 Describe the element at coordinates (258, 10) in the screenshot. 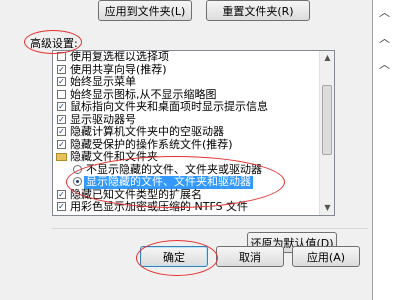

I see `reset-folders-button: 重置文件夹(R)` at that location.